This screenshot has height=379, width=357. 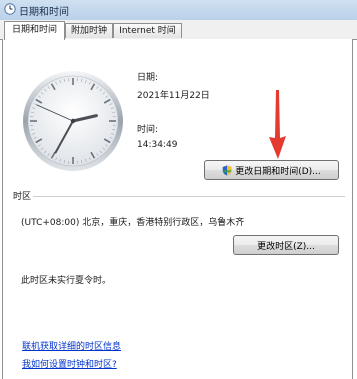 I want to click on dst-note: 此时区未实行夏令时。, so click(x=66, y=281).